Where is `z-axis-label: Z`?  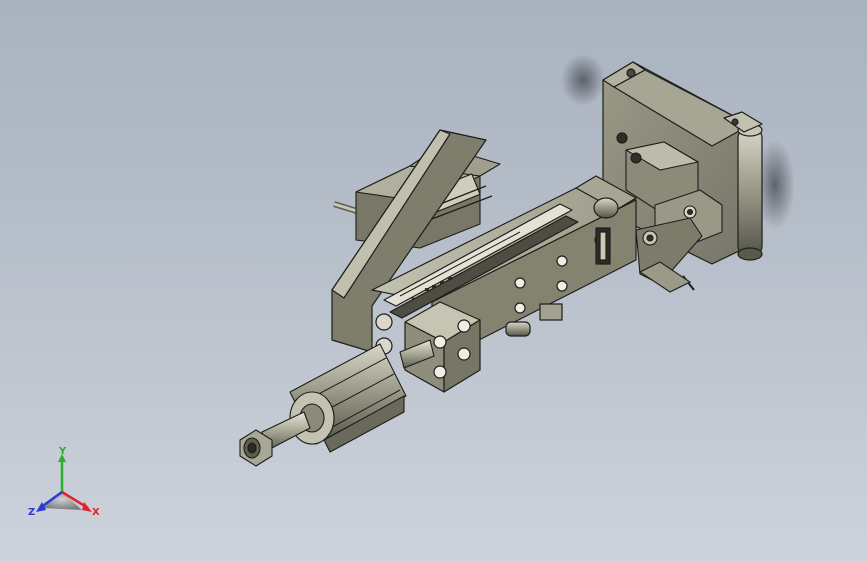
z-axis-label: Z is located at coordinates (31, 512).